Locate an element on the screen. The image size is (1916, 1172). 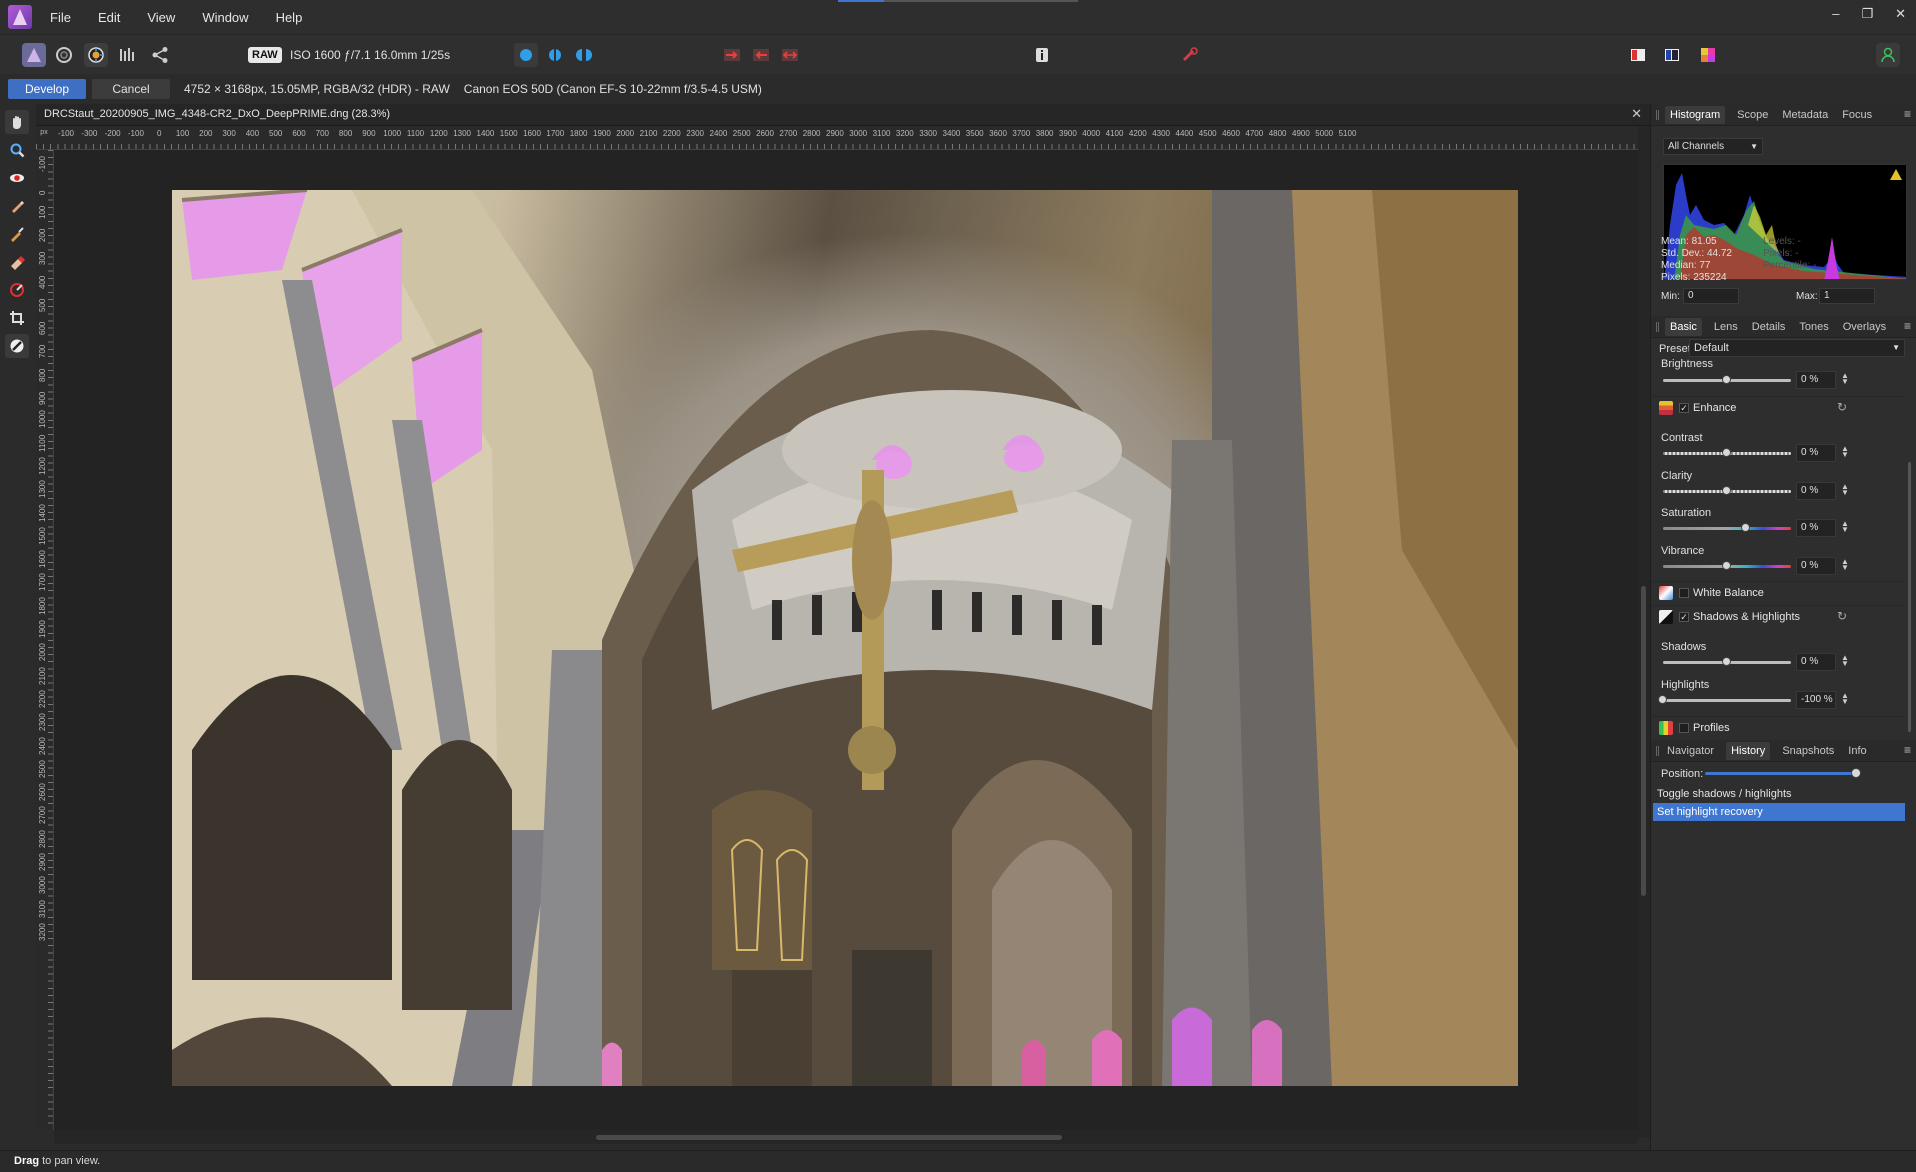
develop-button: Develop is located at coordinates (47, 89).